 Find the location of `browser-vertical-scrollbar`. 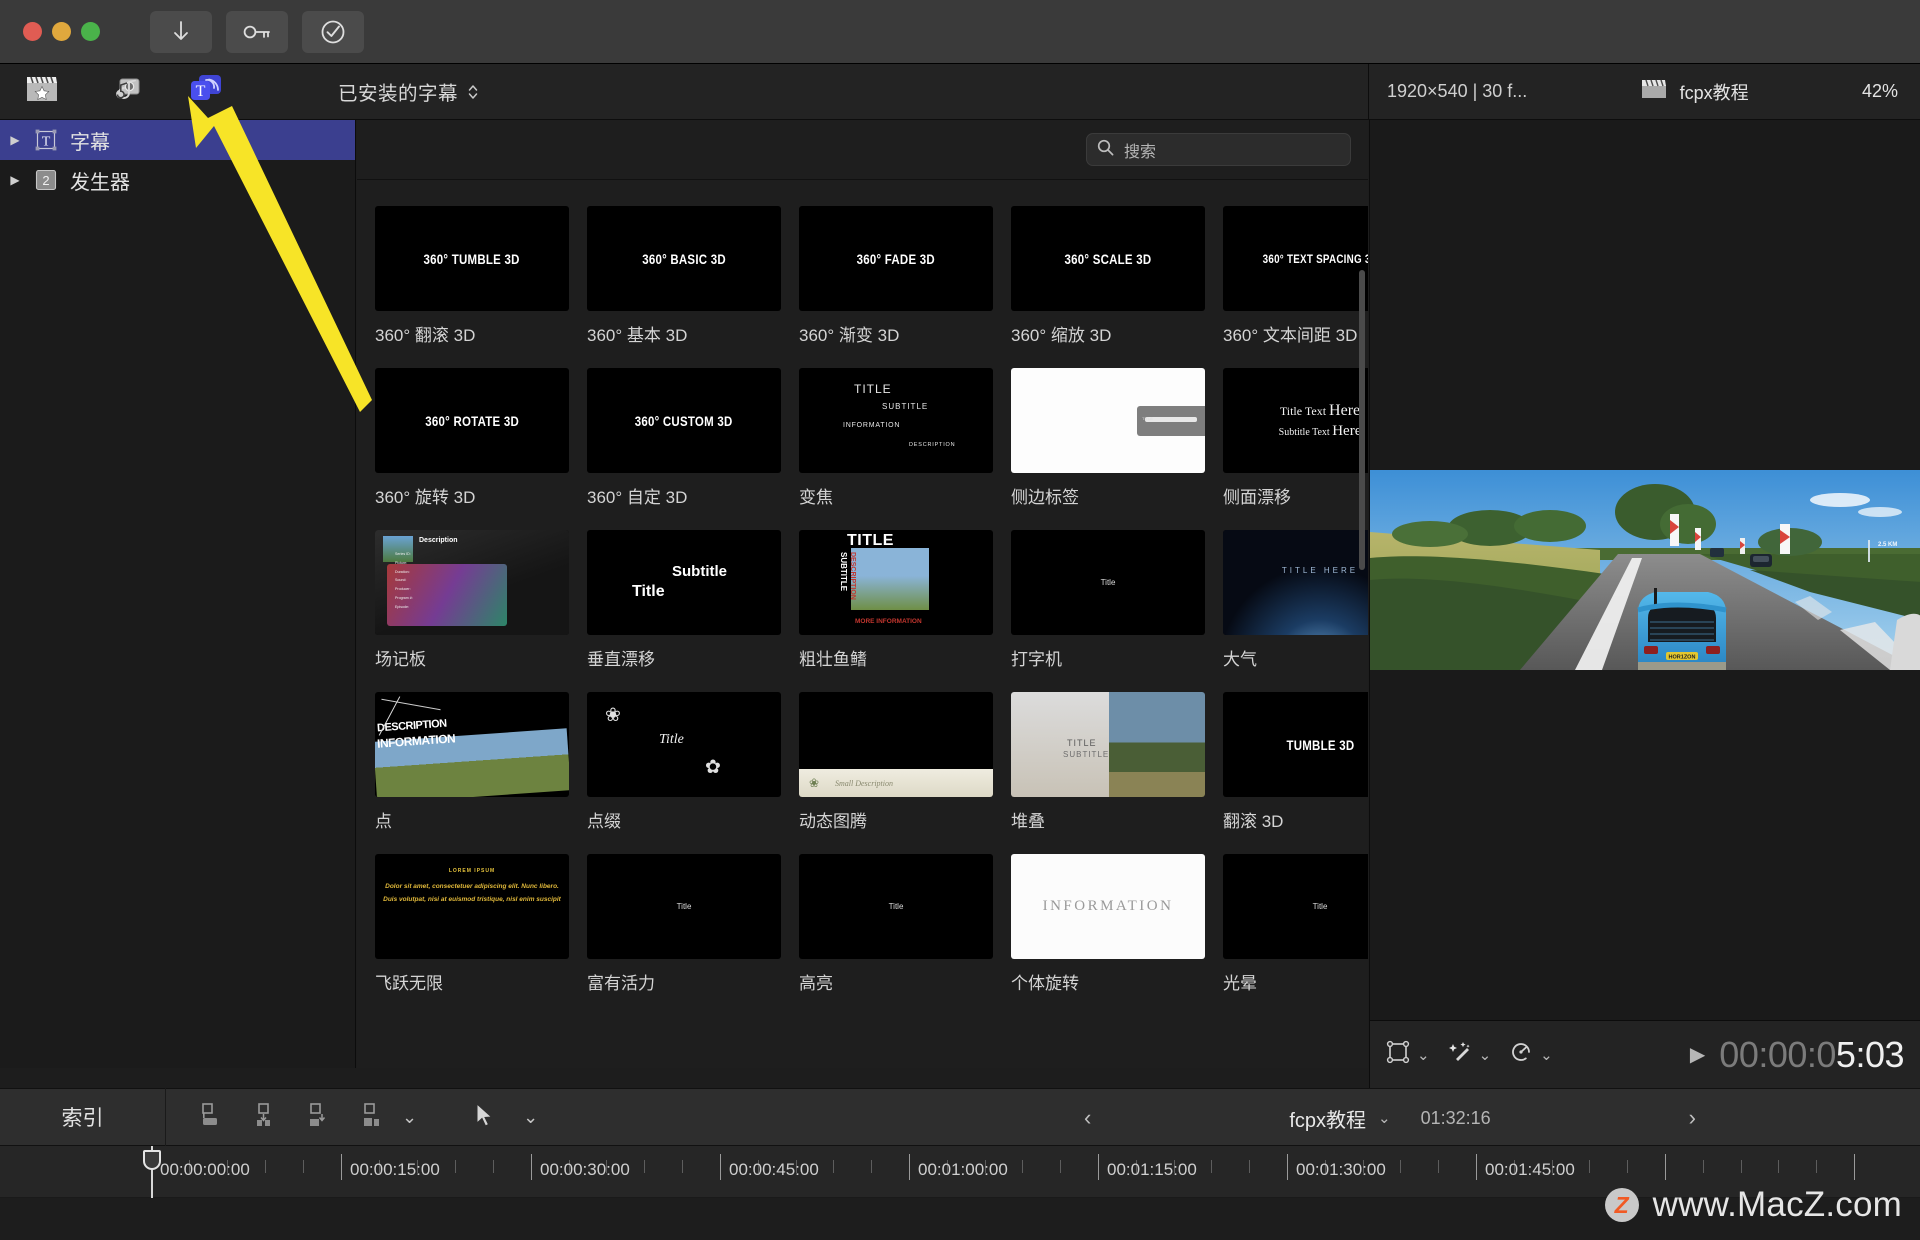

browser-vertical-scrollbar is located at coordinates (1362, 420).